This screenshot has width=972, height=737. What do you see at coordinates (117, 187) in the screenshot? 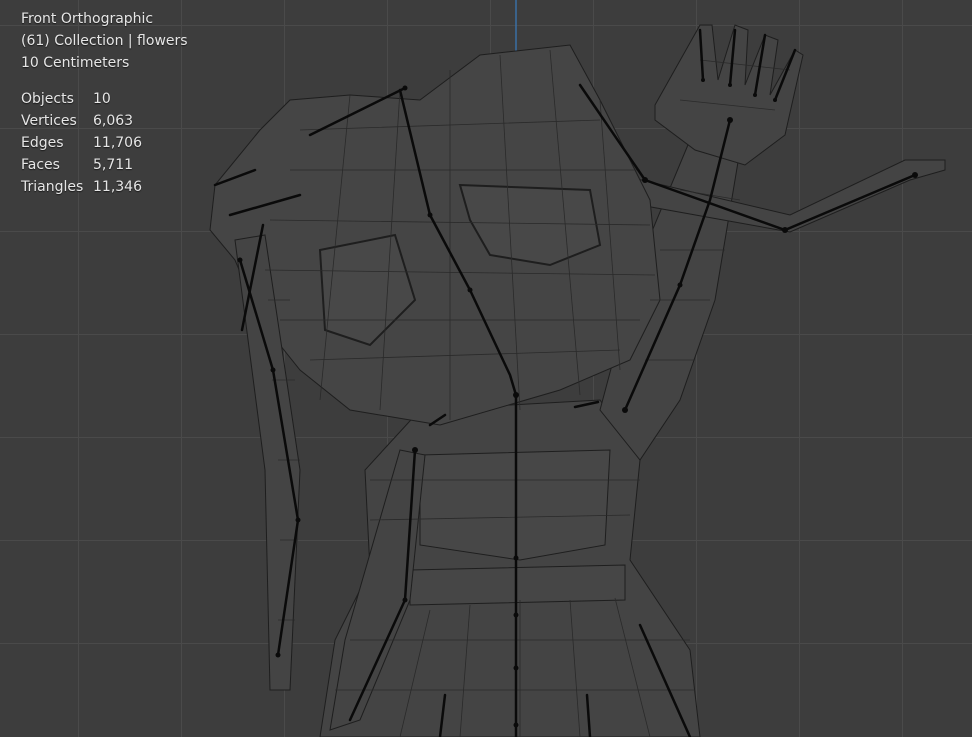
I see `stat-value: 11,346` at bounding box center [117, 187].